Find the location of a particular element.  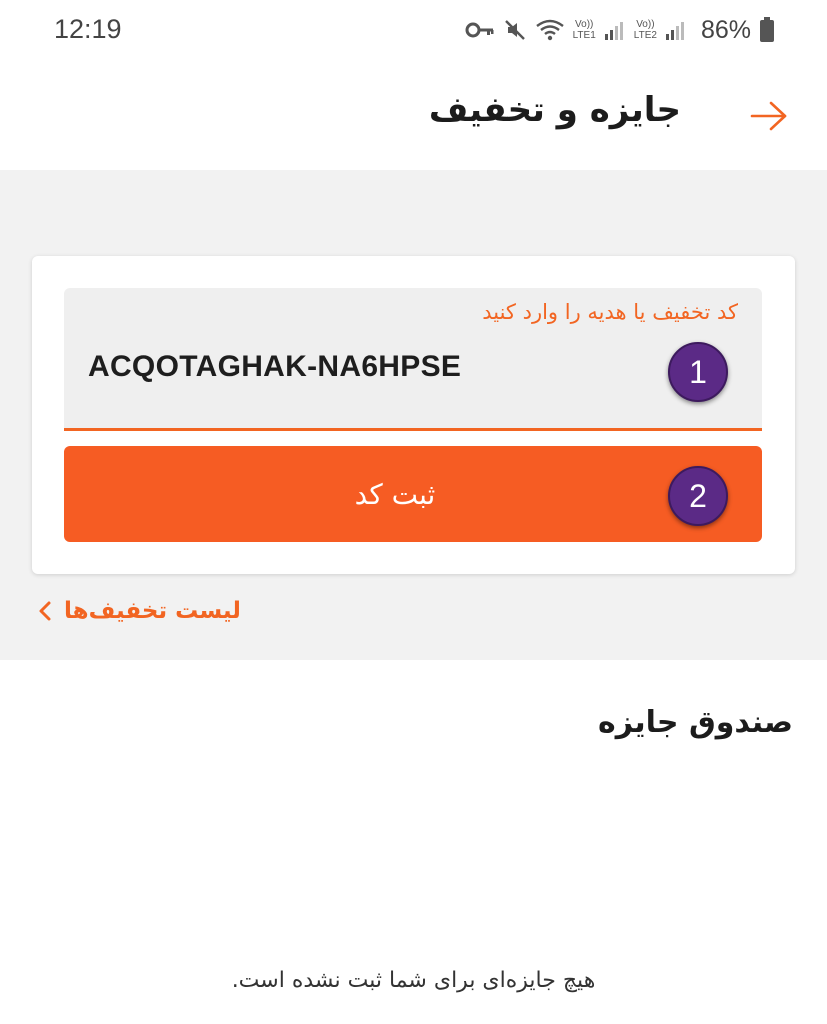

submit-code-button: ثبت کد 2 is located at coordinates (413, 494).